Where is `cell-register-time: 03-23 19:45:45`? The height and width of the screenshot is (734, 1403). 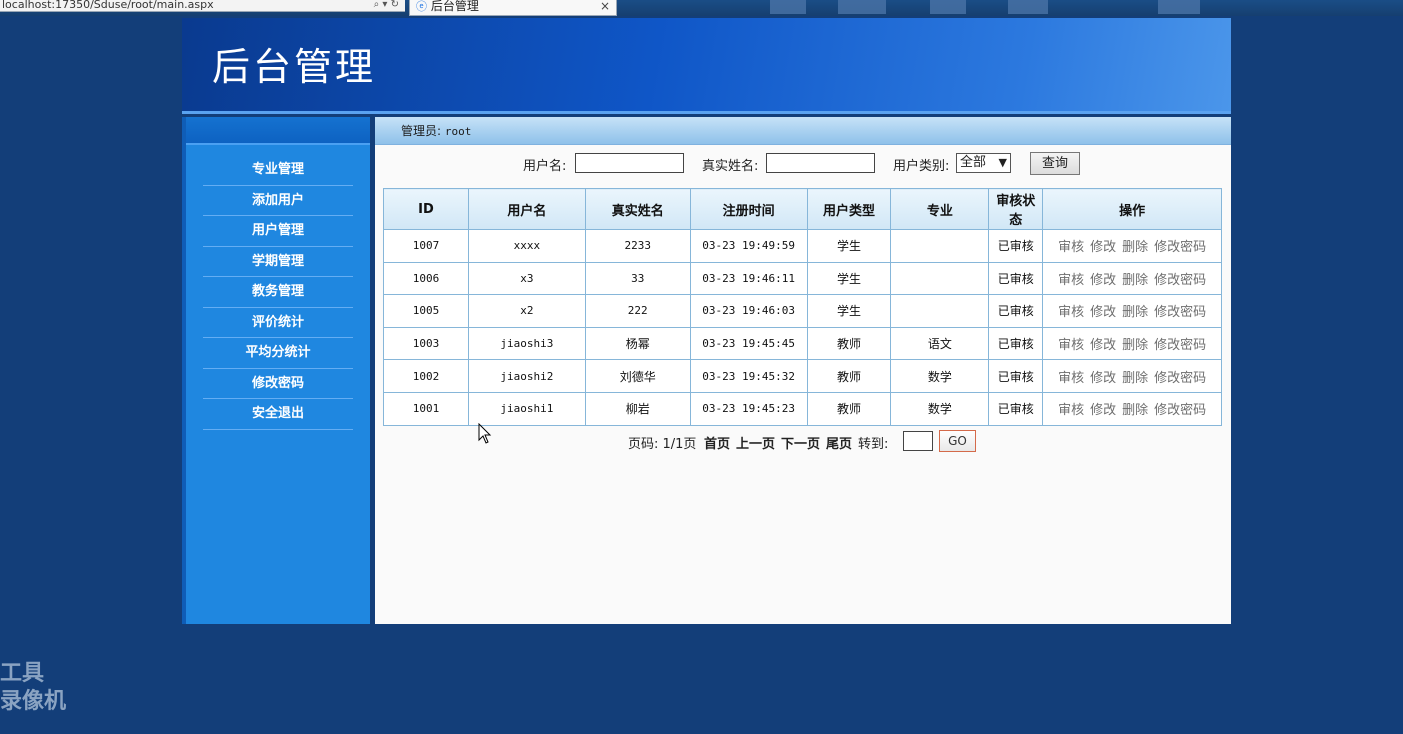 cell-register-time: 03-23 19:45:45 is located at coordinates (748, 343).